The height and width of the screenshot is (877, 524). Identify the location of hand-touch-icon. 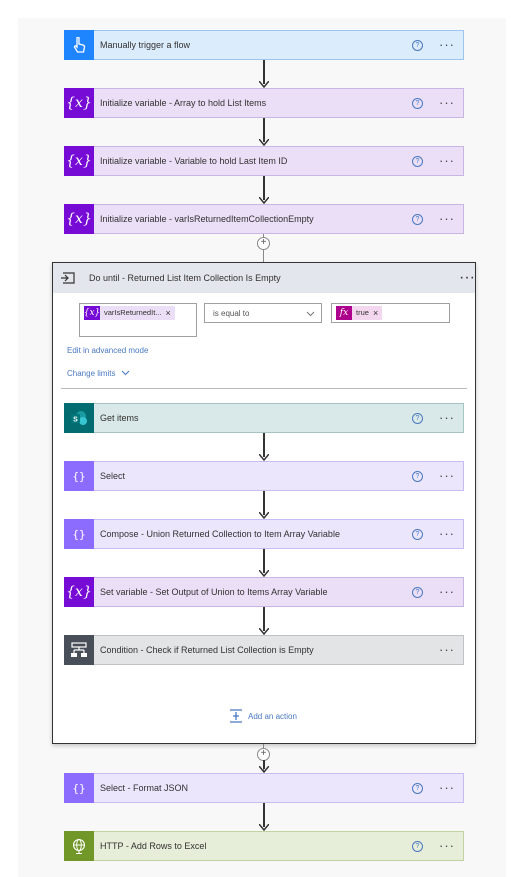
(79, 44).